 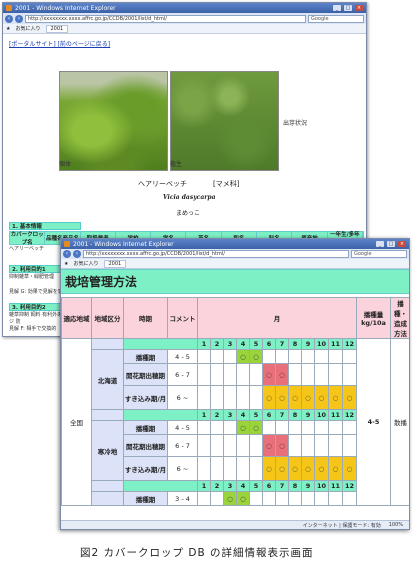 I want to click on zone-name, so click(x=107, y=498).